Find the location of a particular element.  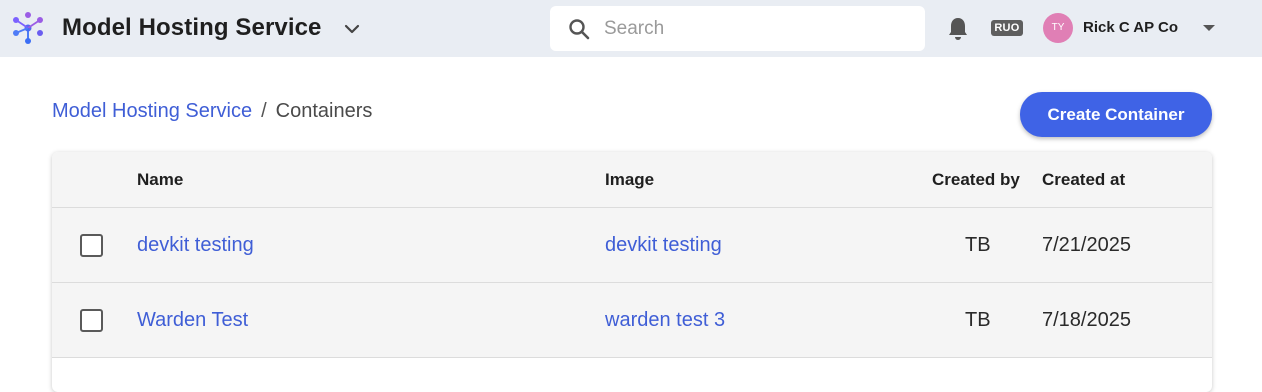

column-header-created-at: Created at is located at coordinates (1083, 180).